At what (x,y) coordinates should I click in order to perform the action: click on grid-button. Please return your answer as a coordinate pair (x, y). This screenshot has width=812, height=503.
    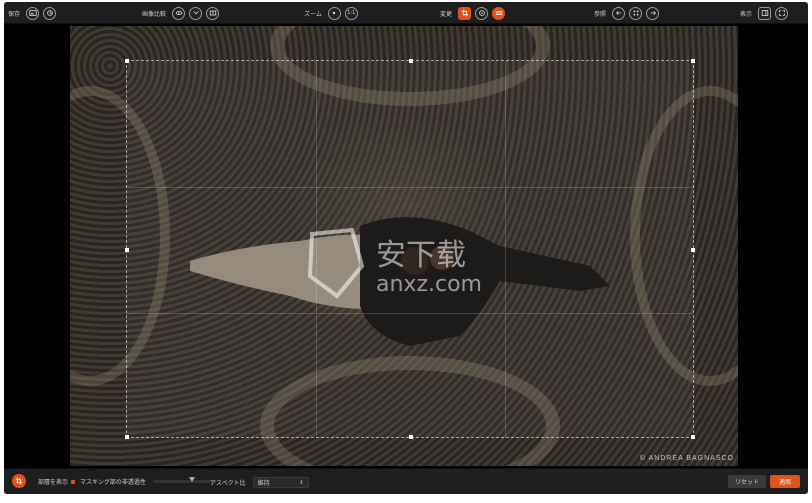
    Looking at the image, I should click on (636, 13).